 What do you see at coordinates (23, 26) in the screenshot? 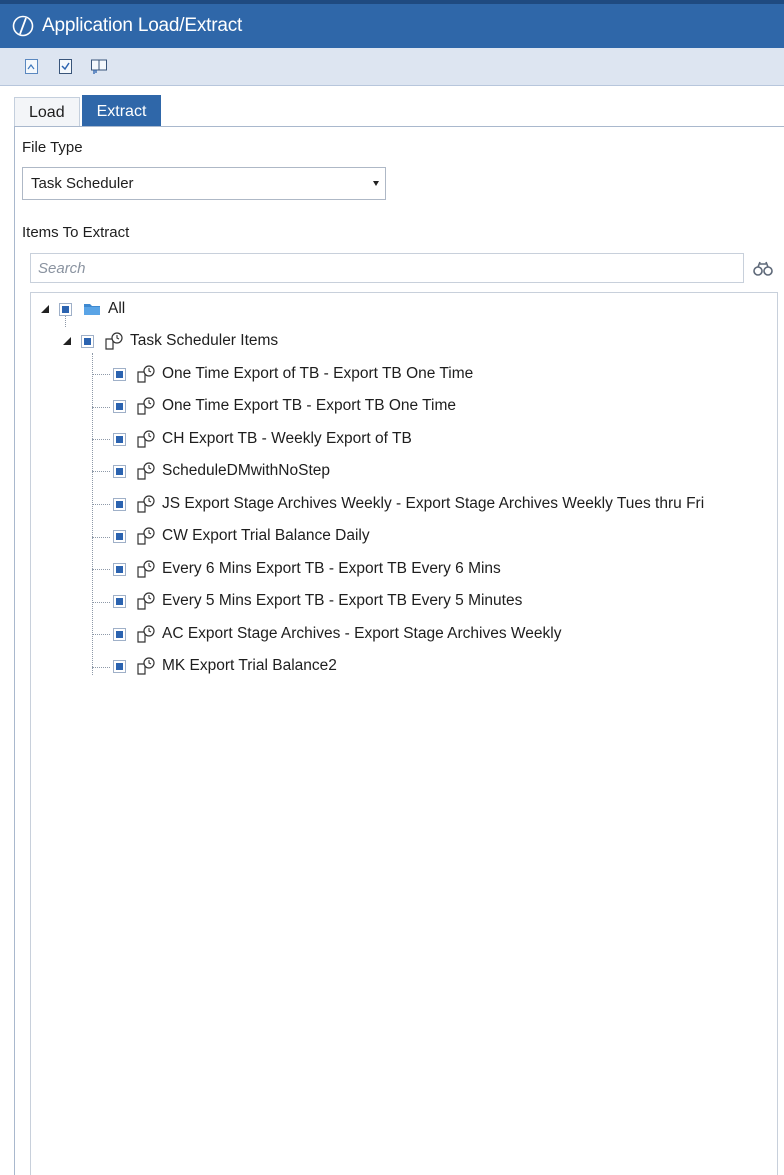
I see `app-logo-icon` at bounding box center [23, 26].